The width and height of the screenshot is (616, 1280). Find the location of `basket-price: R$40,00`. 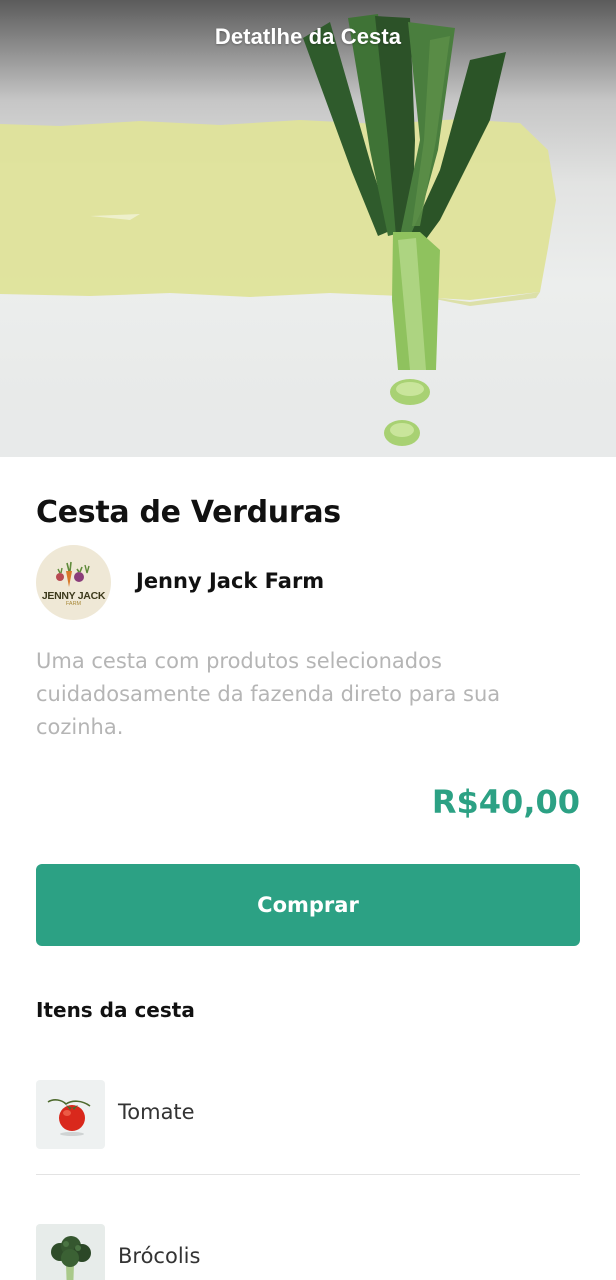

basket-price: R$40,00 is located at coordinates (505, 802).